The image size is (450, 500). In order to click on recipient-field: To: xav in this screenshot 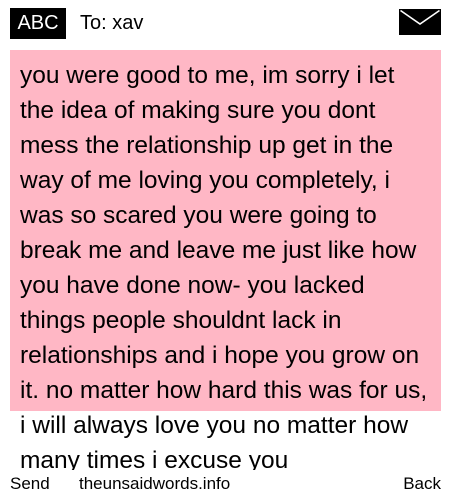, I will do `click(111, 23)`.